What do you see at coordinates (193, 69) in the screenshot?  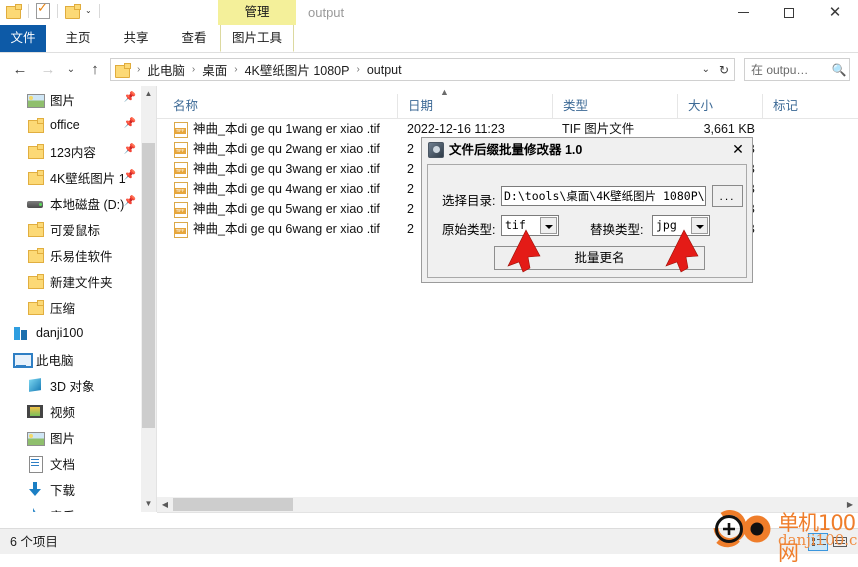 I see `breadcrumb-sep-1: ›` at bounding box center [193, 69].